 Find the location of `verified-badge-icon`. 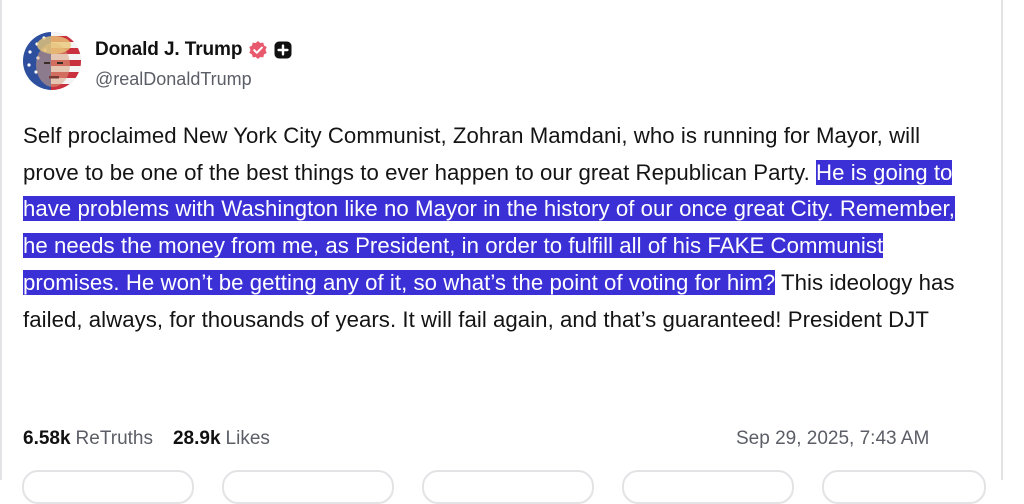

verified-badge-icon is located at coordinates (258, 50).